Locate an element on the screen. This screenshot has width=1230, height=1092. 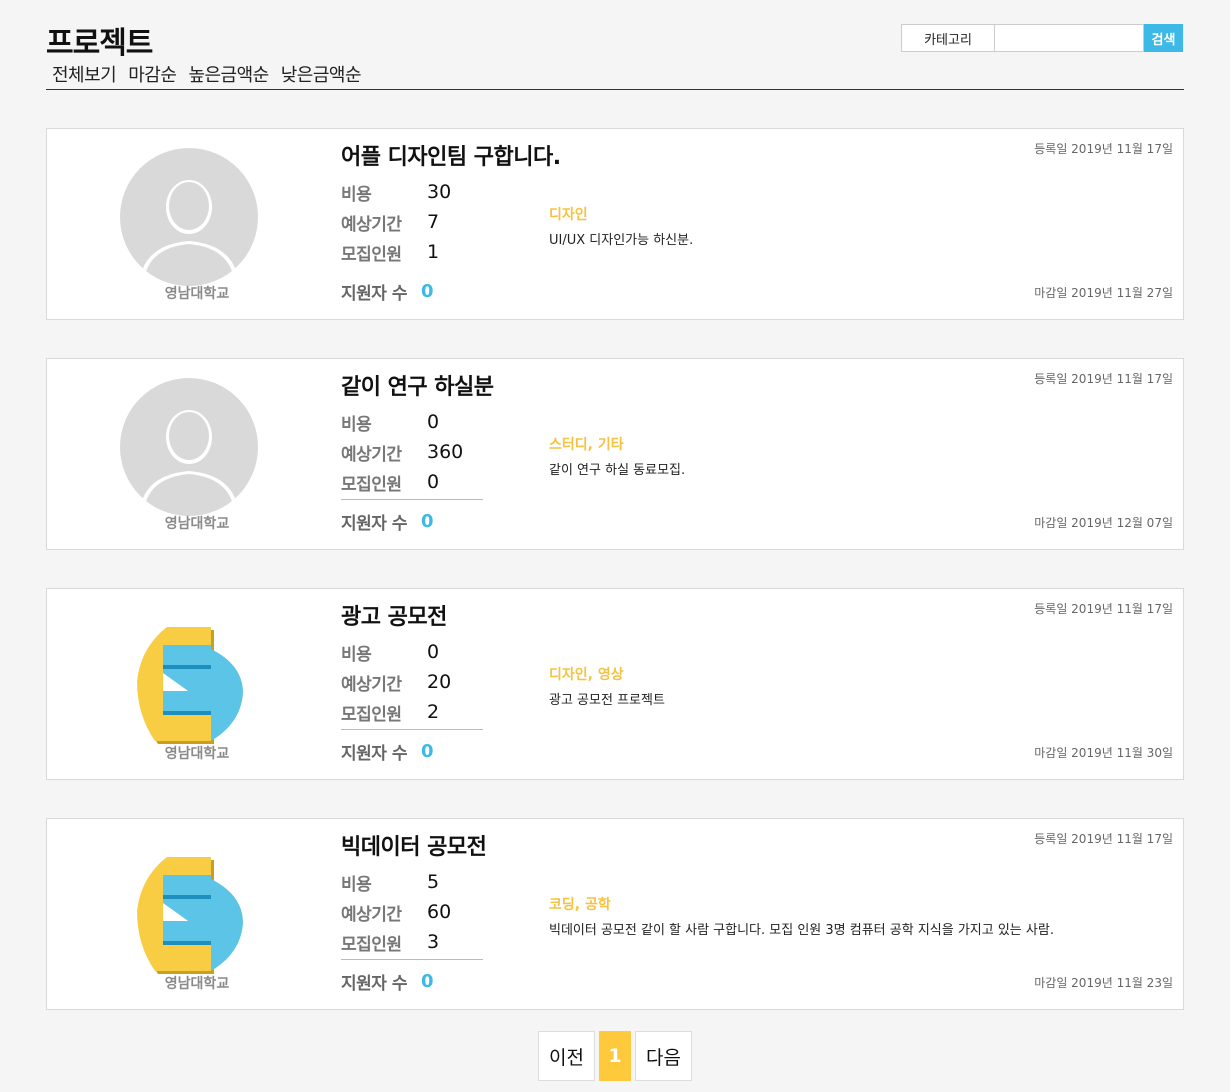
sort-tab-deadline: 마감순 is located at coordinates (152, 76).